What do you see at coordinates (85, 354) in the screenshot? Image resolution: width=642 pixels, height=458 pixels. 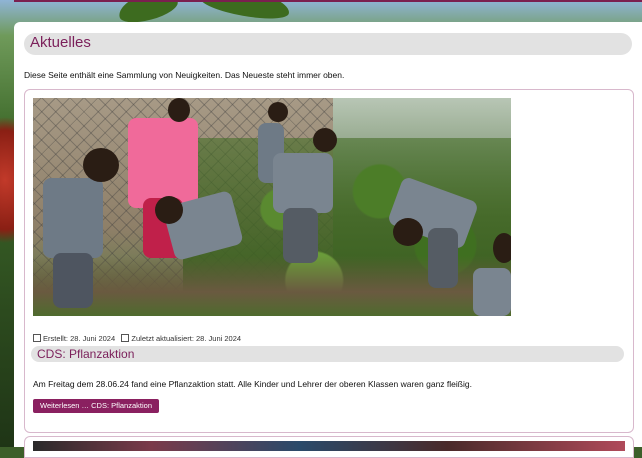 I see `article-title: CDS: Pflanzaktion` at bounding box center [85, 354].